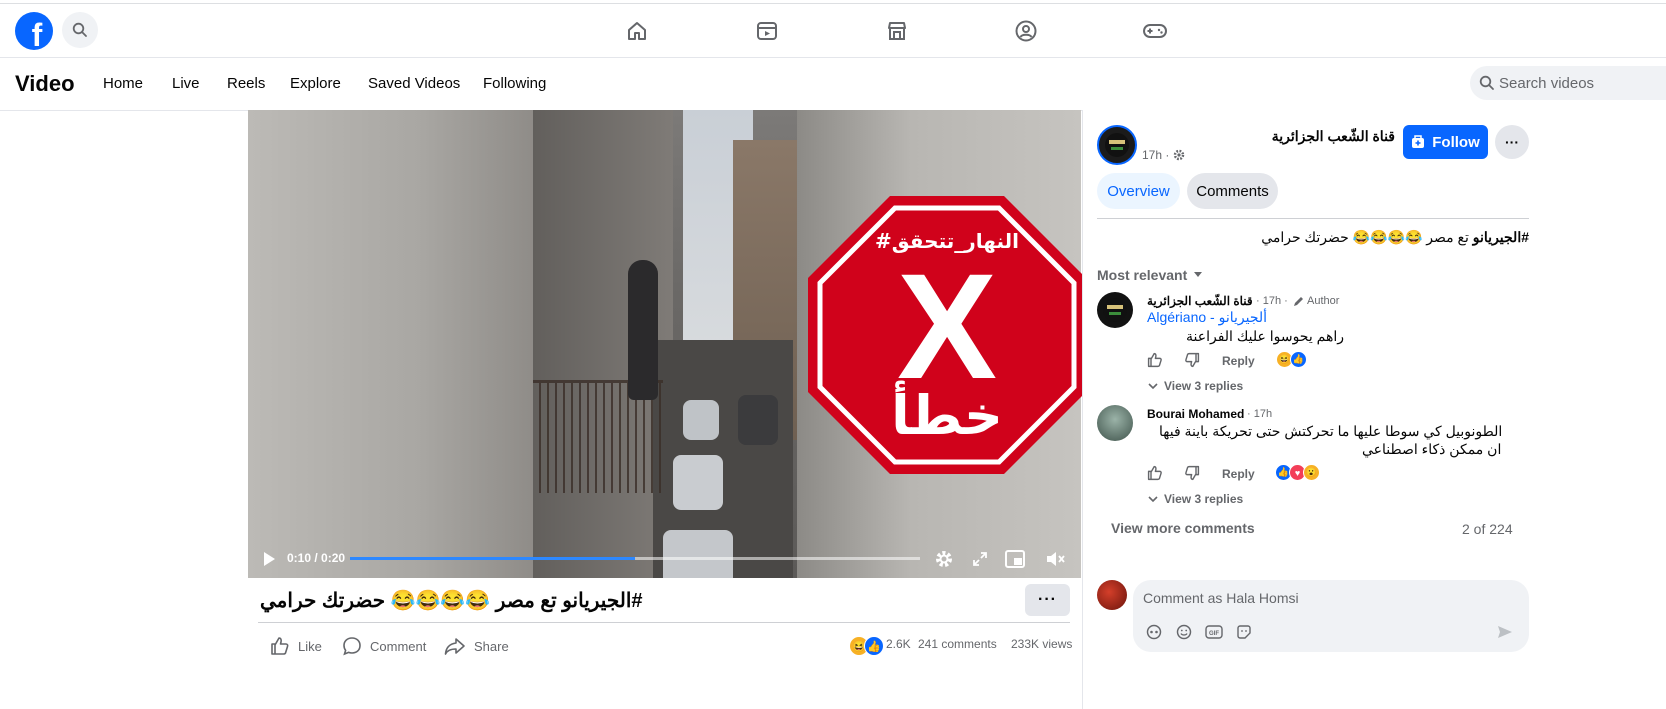 Image resolution: width=1666 pixels, height=709 pixels. Describe the element at coordinates (635, 558) in the screenshot. I see `progress-bar` at that location.